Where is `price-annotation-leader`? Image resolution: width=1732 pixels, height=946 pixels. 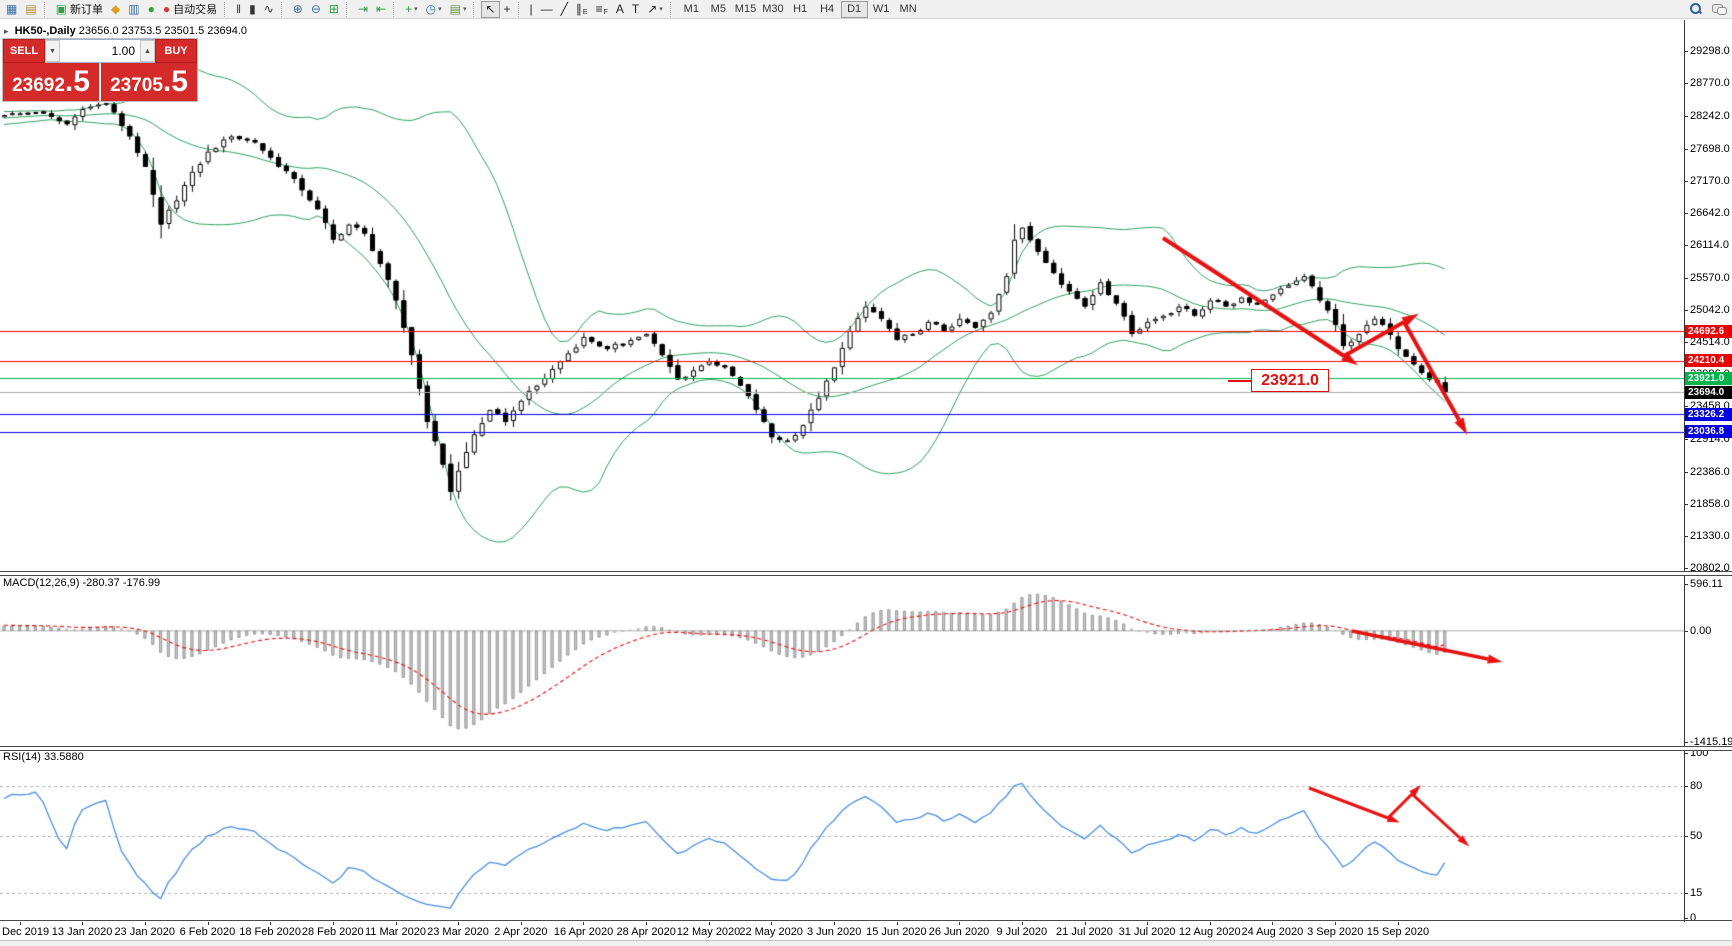 price-annotation-leader is located at coordinates (1239, 381).